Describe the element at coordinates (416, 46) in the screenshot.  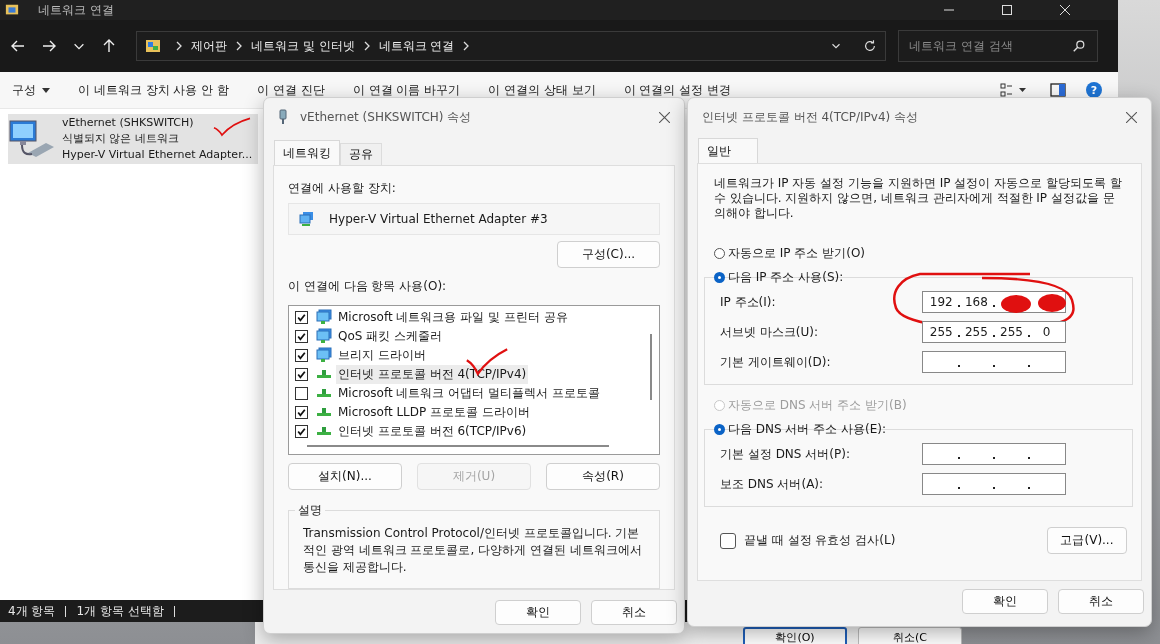
I see `breadcrumb-item: 네트워크 연결` at that location.